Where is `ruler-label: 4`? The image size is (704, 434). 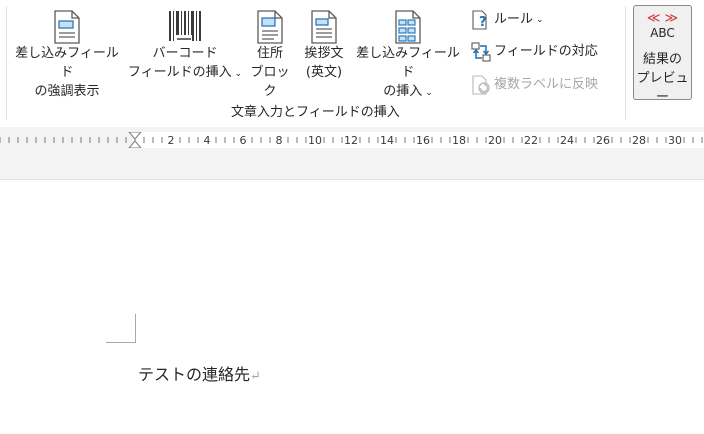
ruler-label: 4 is located at coordinates (207, 140).